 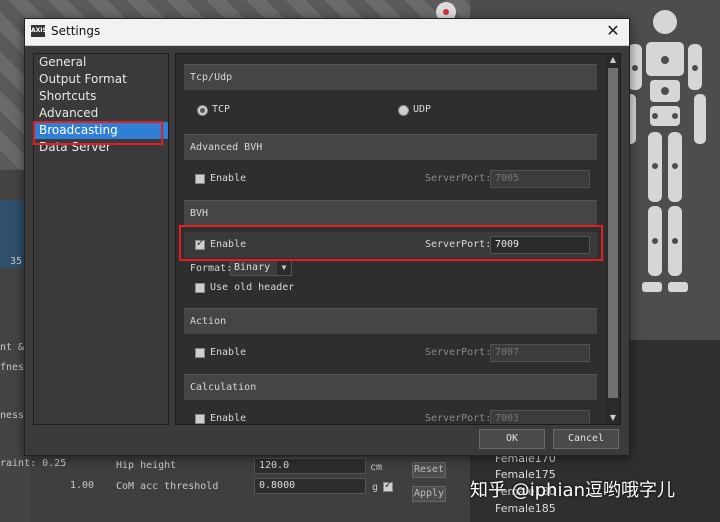 I want to click on bvh-format-label: Format:, so click(x=211, y=268).